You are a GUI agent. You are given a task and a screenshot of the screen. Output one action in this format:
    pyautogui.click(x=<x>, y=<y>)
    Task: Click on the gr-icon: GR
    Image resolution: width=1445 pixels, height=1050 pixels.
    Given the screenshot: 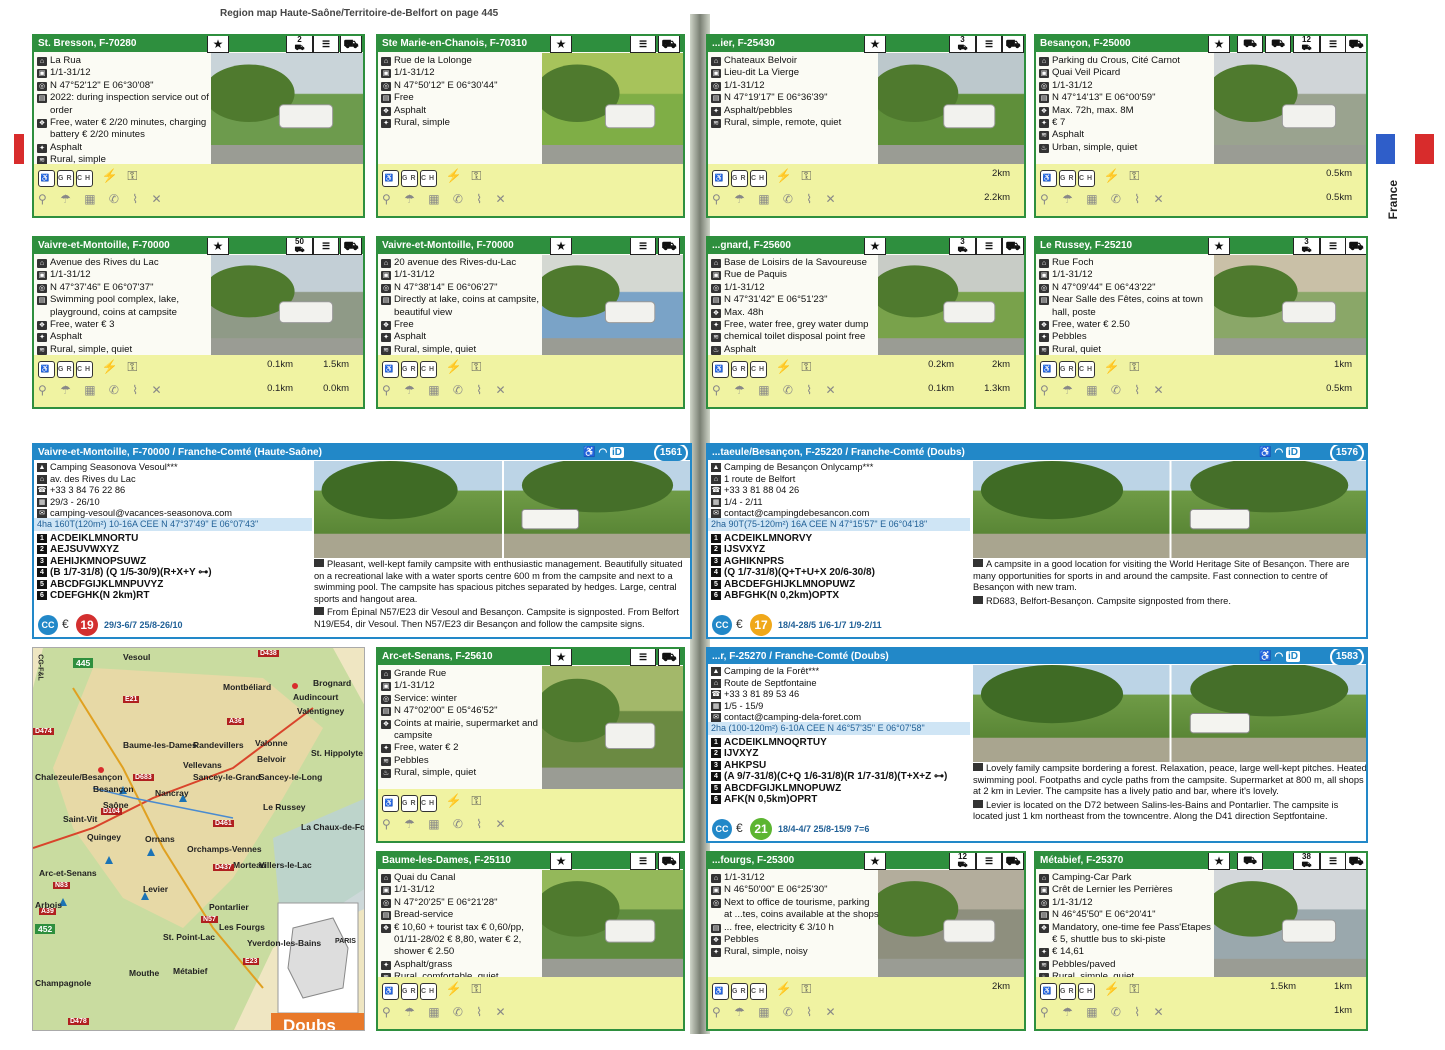 What is the action you would take?
    pyautogui.click(x=739, y=991)
    